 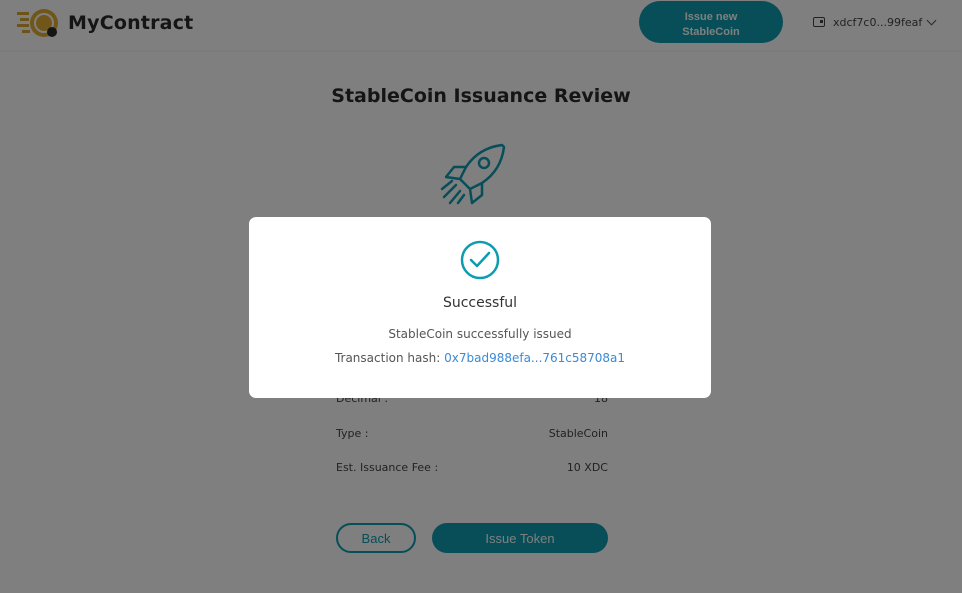 I want to click on transaction-hash-link: 0x7bad988efa...761c58708a1, so click(x=534, y=358).